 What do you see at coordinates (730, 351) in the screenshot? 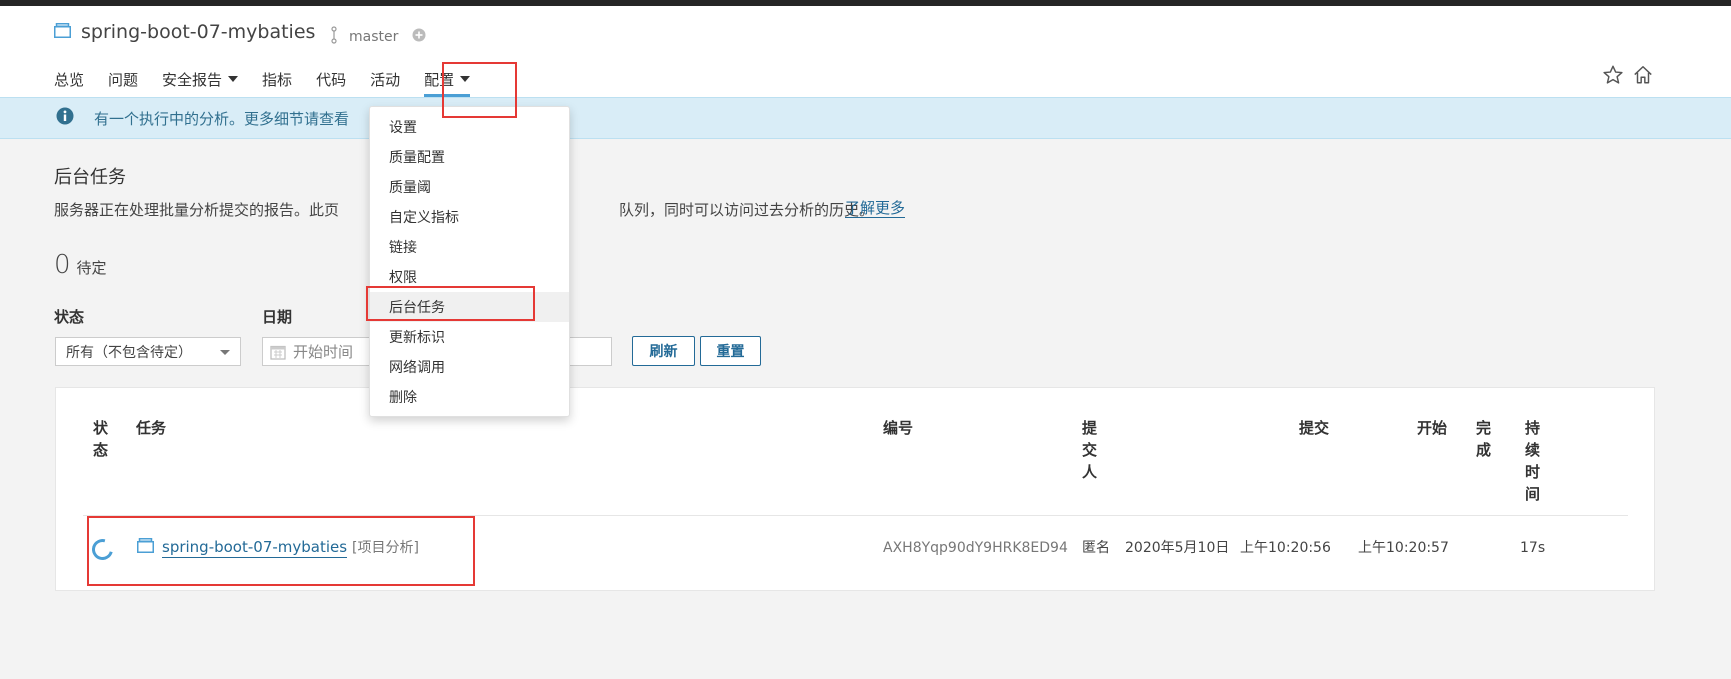
I see `reset-button: 重置` at bounding box center [730, 351].